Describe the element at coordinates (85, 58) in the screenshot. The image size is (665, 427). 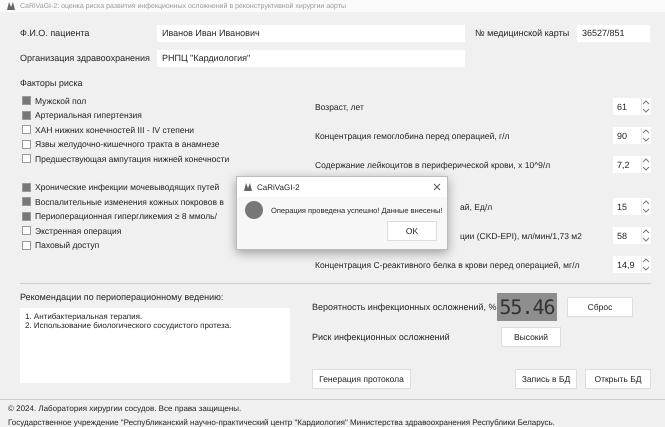
I see `field-label: Организация здравоохранения` at that location.